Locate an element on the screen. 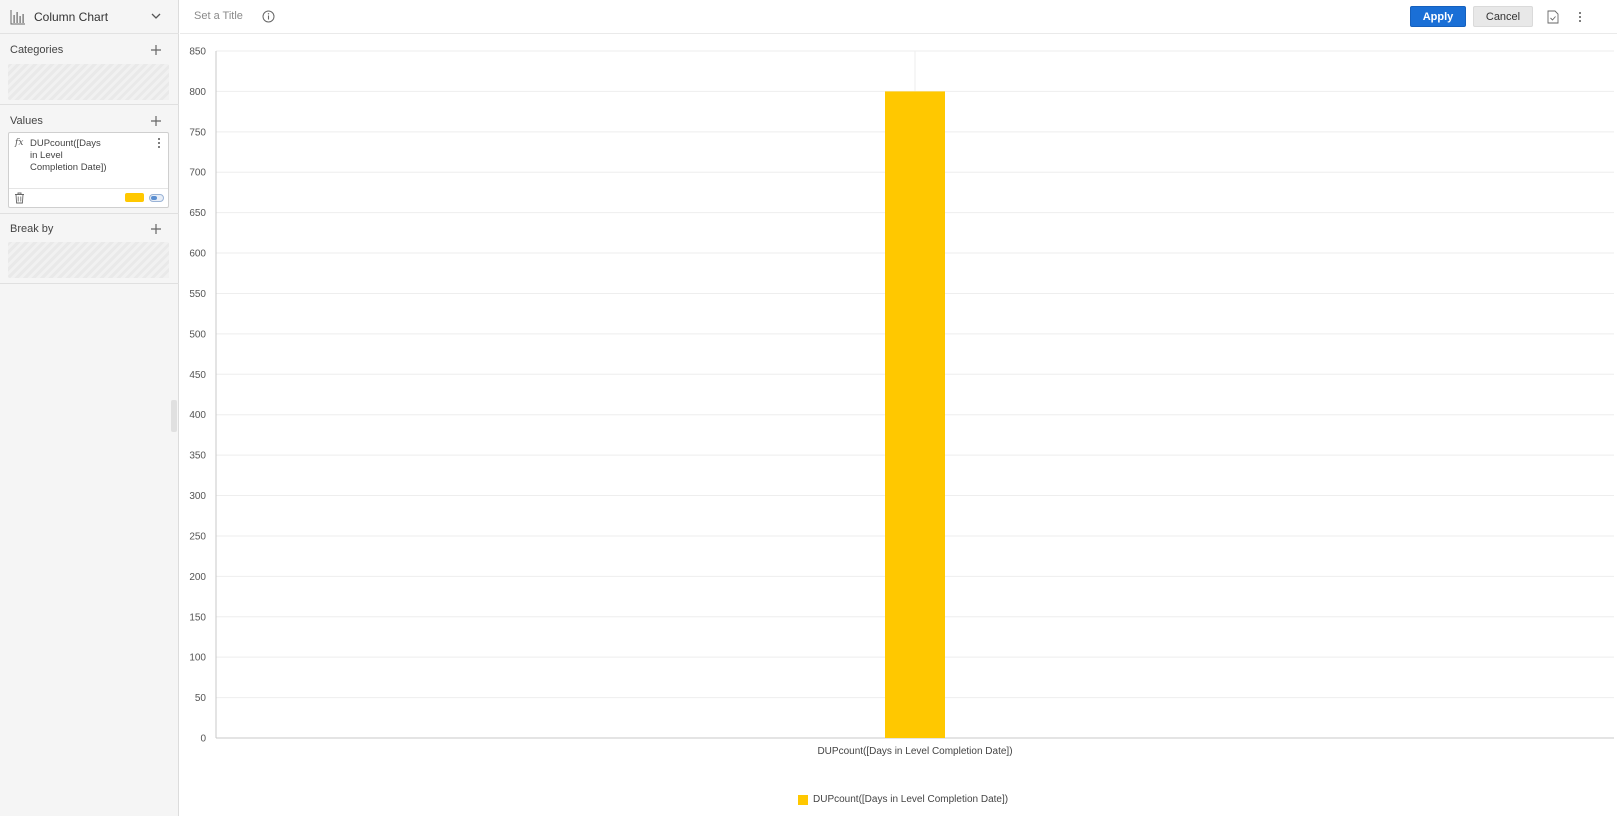 Image resolution: width=1617 pixels, height=816 pixels. y-tick-label: 0 is located at coordinates (203, 739).